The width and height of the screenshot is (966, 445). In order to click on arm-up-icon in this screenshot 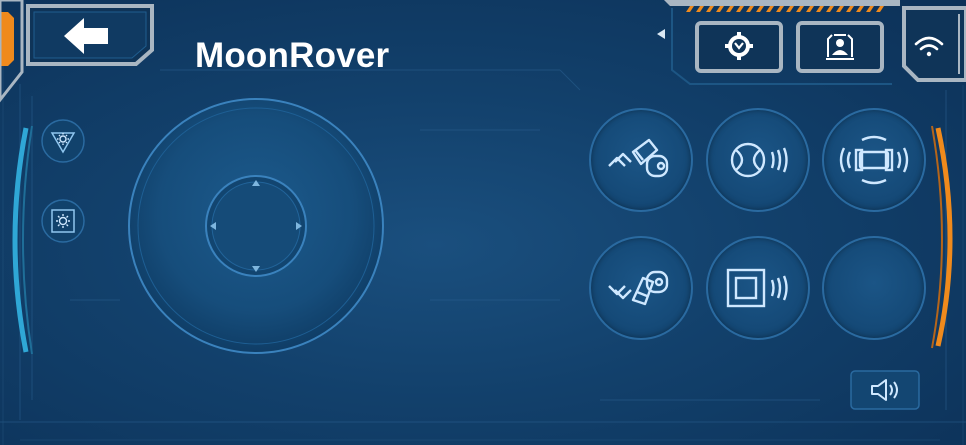, I will do `click(638, 158)`.